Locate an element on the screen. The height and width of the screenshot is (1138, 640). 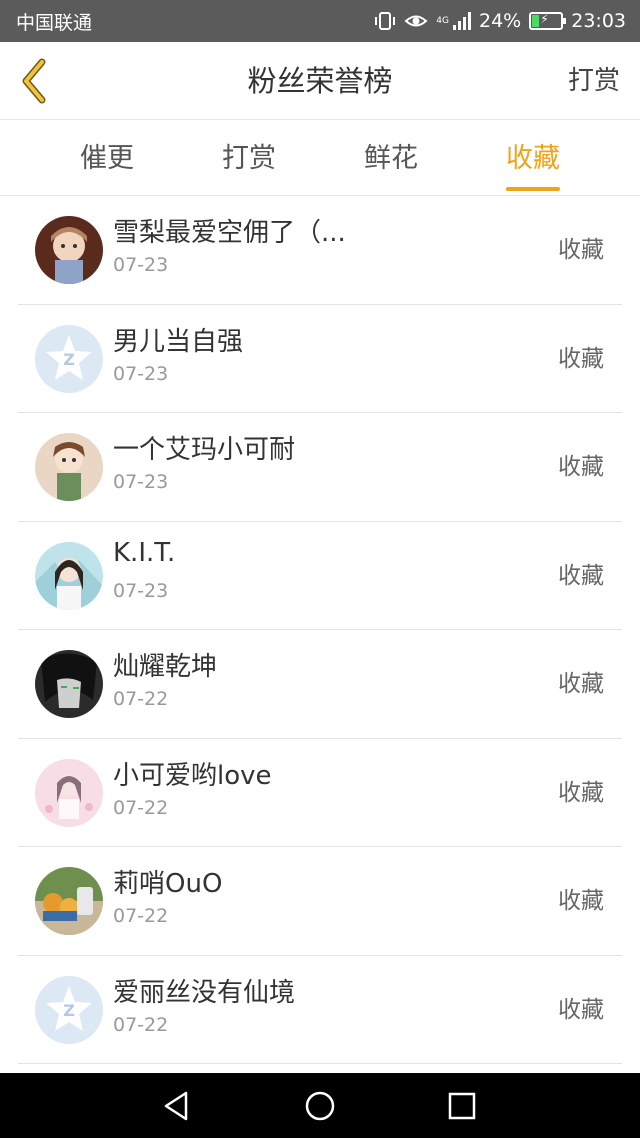
tab-flowers: 鲜花 is located at coordinates (391, 158).